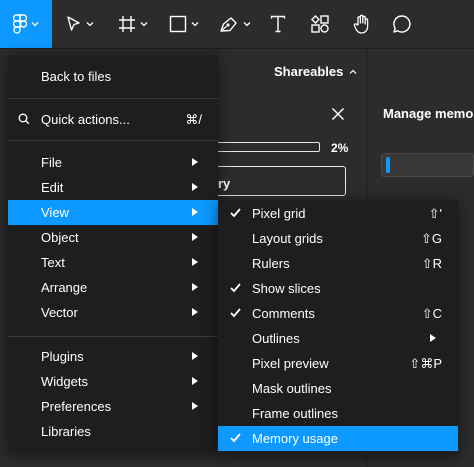 The width and height of the screenshot is (474, 467). Describe the element at coordinates (113, 406) in the screenshot. I see `menu-item-preferences: Preferences` at that location.